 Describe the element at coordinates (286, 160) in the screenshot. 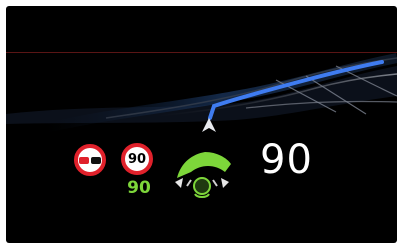

I see `current-speed-value: 90` at that location.